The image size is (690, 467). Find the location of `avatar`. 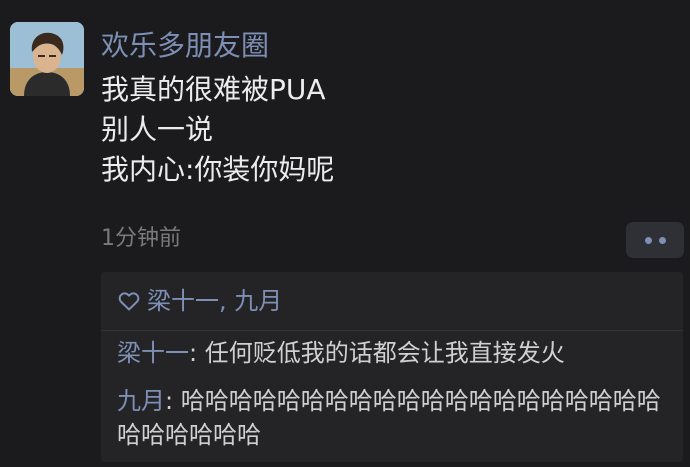

avatar is located at coordinates (47, 59).